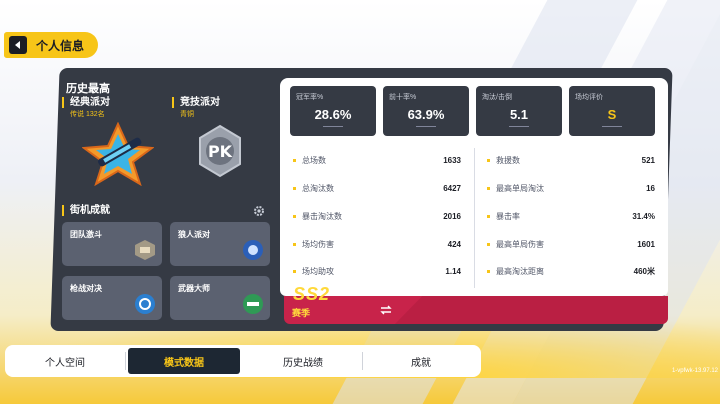 This screenshot has width=720, height=404. What do you see at coordinates (571, 216) in the screenshot?
I see `stat-row: 暴击率 31.4%` at bounding box center [571, 216].